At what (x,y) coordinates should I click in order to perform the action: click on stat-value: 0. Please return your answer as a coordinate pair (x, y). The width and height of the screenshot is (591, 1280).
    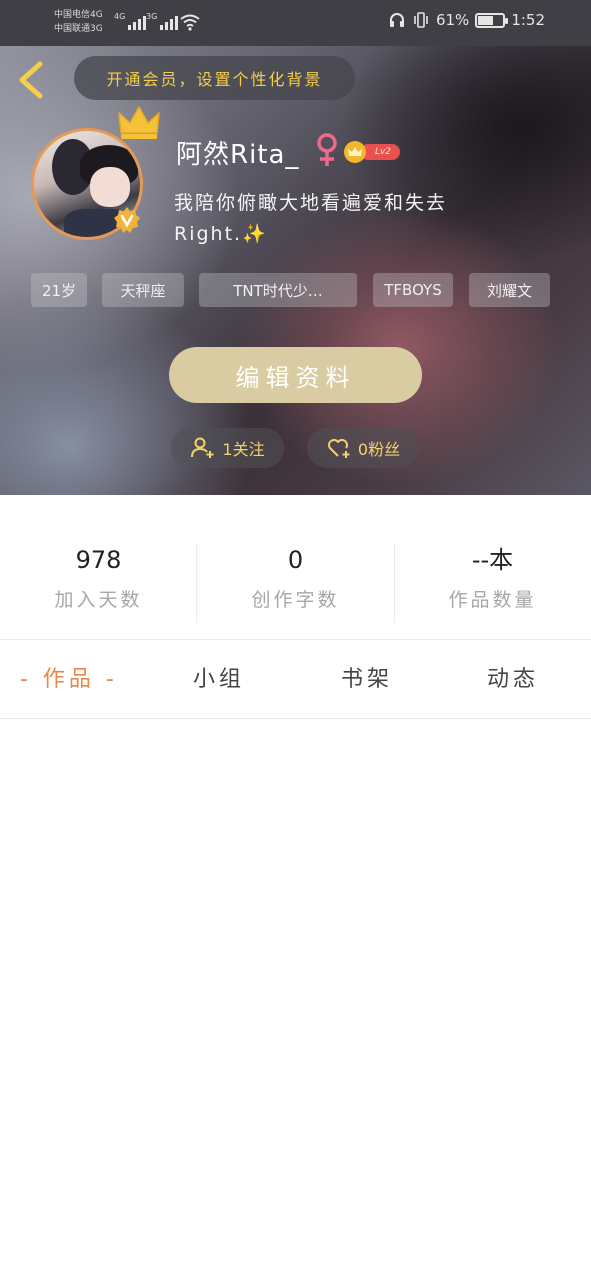
    Looking at the image, I should click on (295, 560).